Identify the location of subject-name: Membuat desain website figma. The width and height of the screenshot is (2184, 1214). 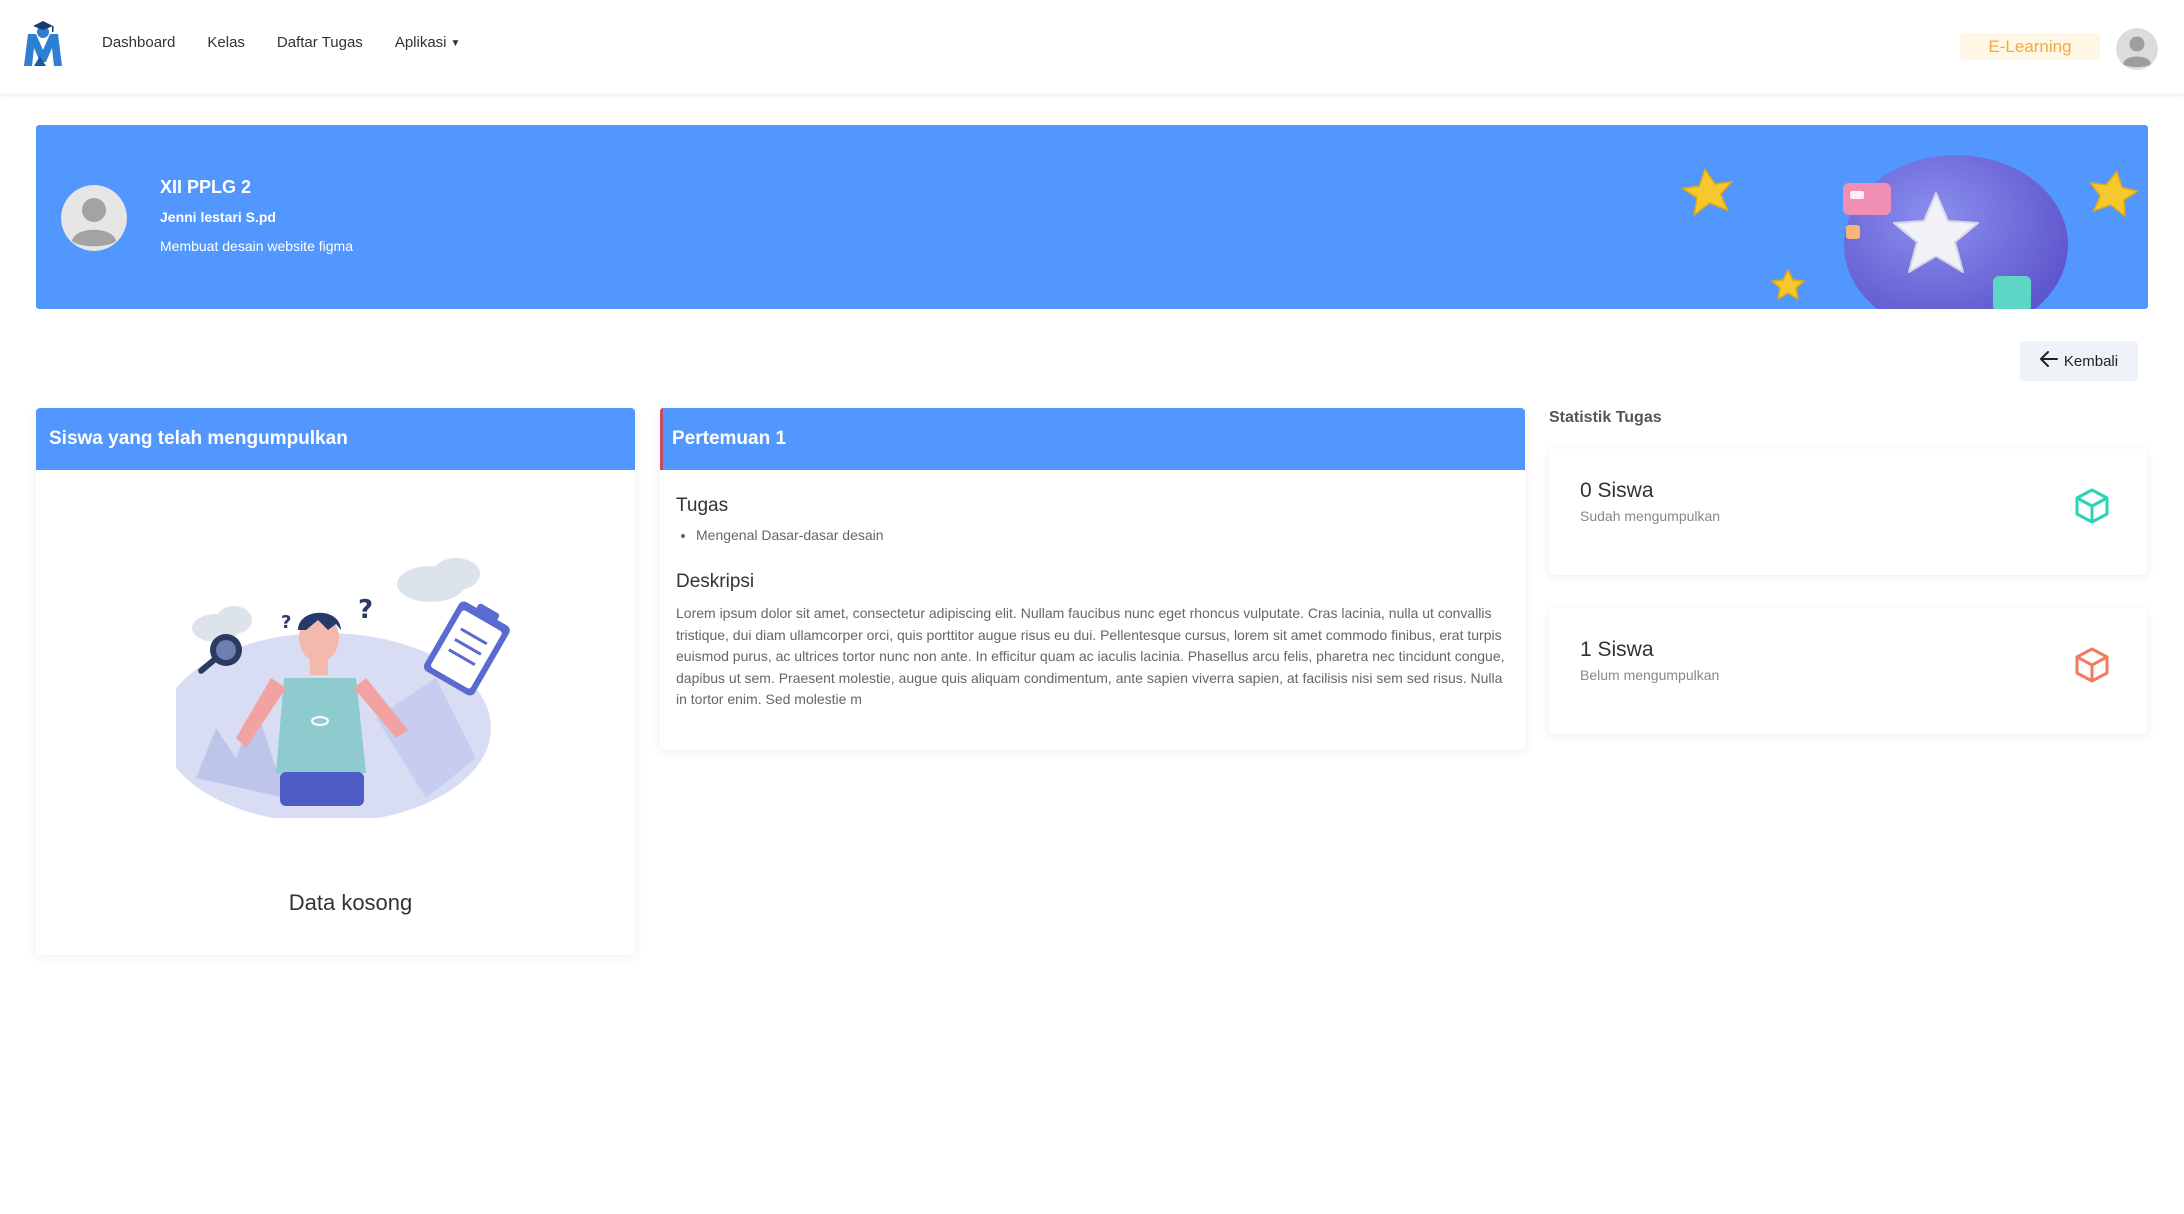
(256, 246).